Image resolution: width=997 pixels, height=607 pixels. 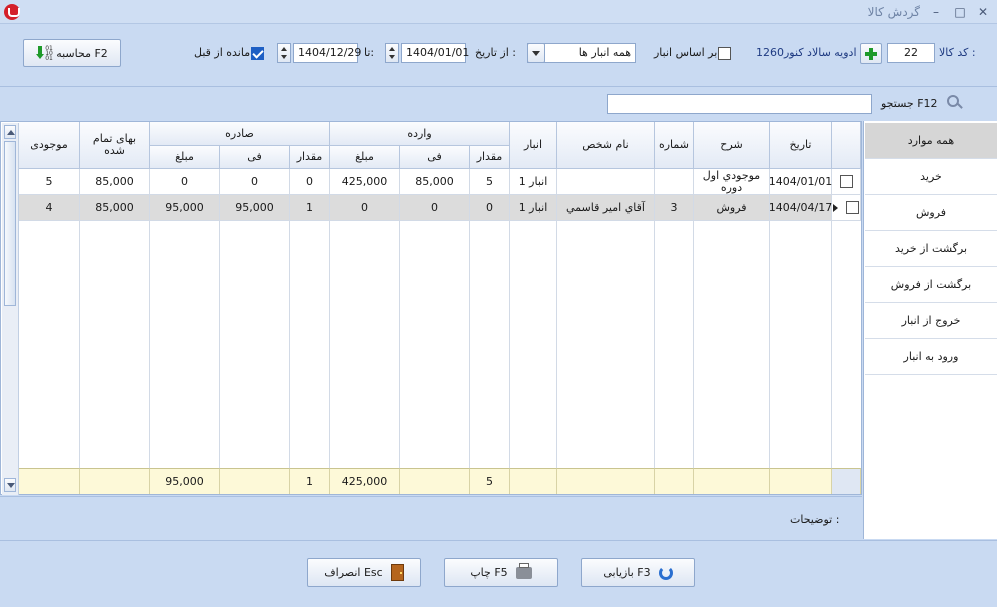 I want to click on filter-warehouse-entry: ورود به انبار, so click(x=931, y=357).